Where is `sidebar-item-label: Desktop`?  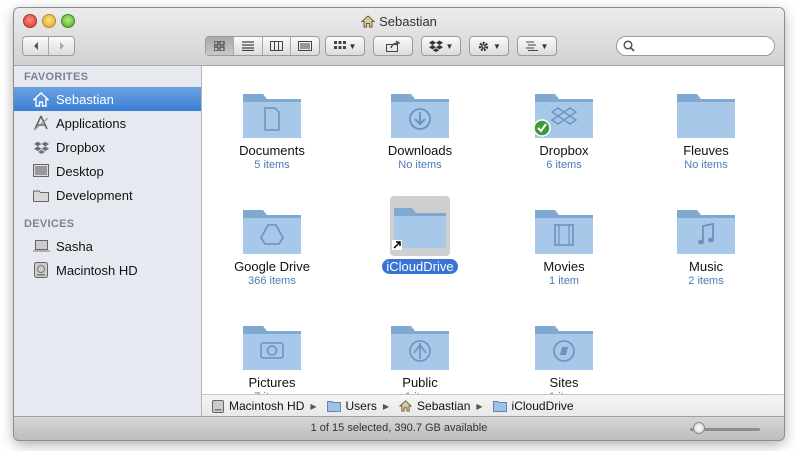
sidebar-item-label: Desktop is located at coordinates (80, 171).